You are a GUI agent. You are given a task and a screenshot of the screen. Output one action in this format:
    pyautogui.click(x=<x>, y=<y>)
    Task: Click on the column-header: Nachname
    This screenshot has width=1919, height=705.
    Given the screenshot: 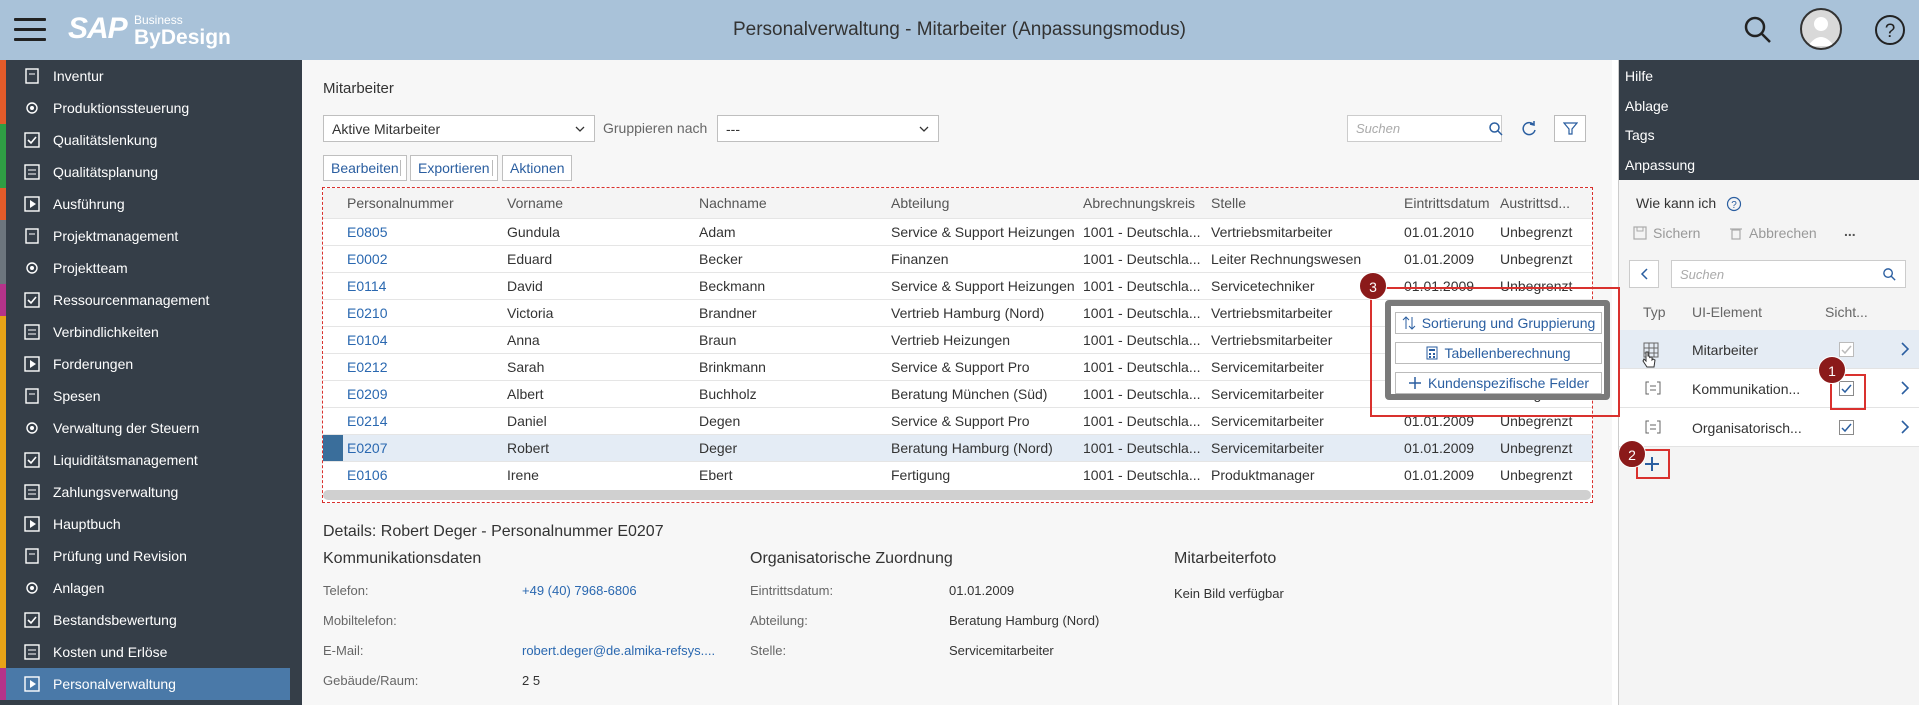 What is the action you would take?
    pyautogui.click(x=791, y=203)
    